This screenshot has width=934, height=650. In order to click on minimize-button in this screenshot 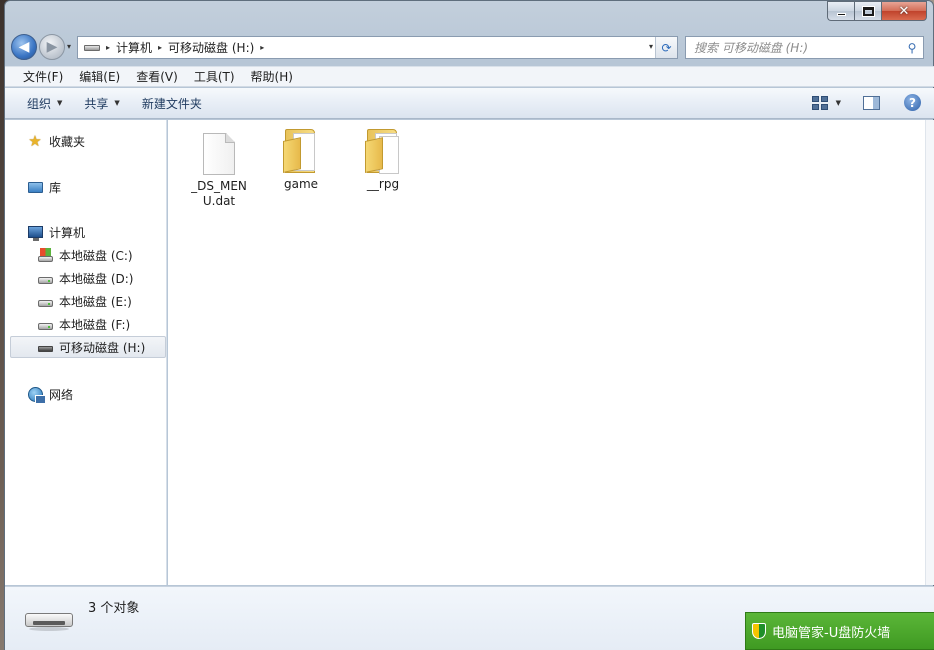, I will do `click(840, 11)`.